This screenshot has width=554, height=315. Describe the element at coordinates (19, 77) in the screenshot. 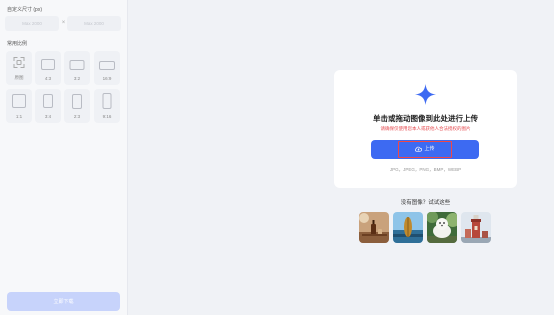

I see `ratio-label: 原图` at that location.